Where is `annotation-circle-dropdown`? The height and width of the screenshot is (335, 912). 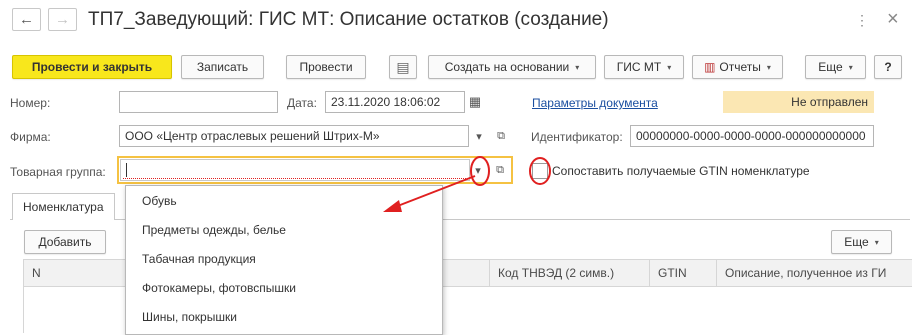 annotation-circle-dropdown is located at coordinates (480, 171).